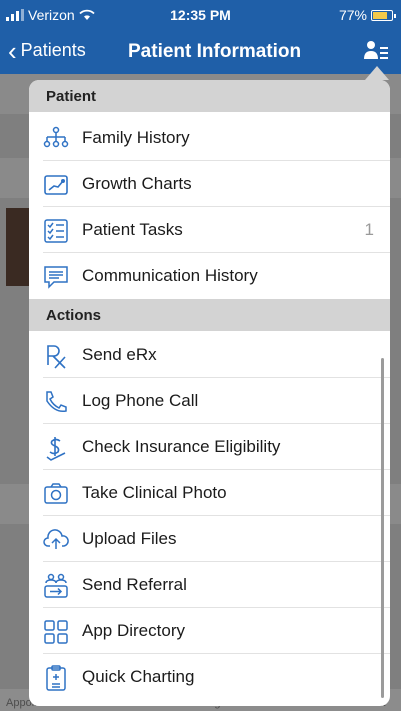 This screenshot has height=711, width=401. I want to click on menu-item-app-directory: App Directory, so click(209, 631).